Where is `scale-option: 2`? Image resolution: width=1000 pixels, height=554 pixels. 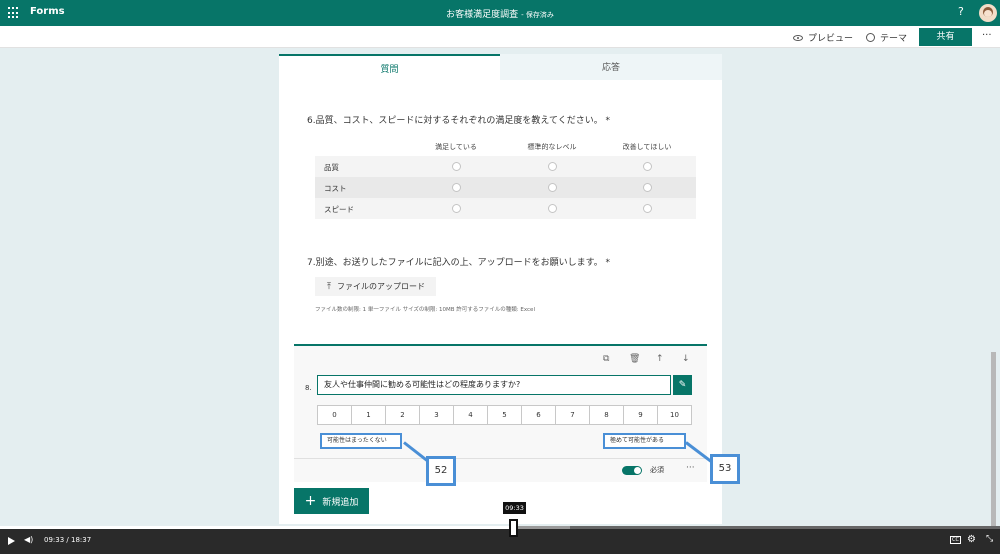 scale-option: 2 is located at coordinates (403, 415).